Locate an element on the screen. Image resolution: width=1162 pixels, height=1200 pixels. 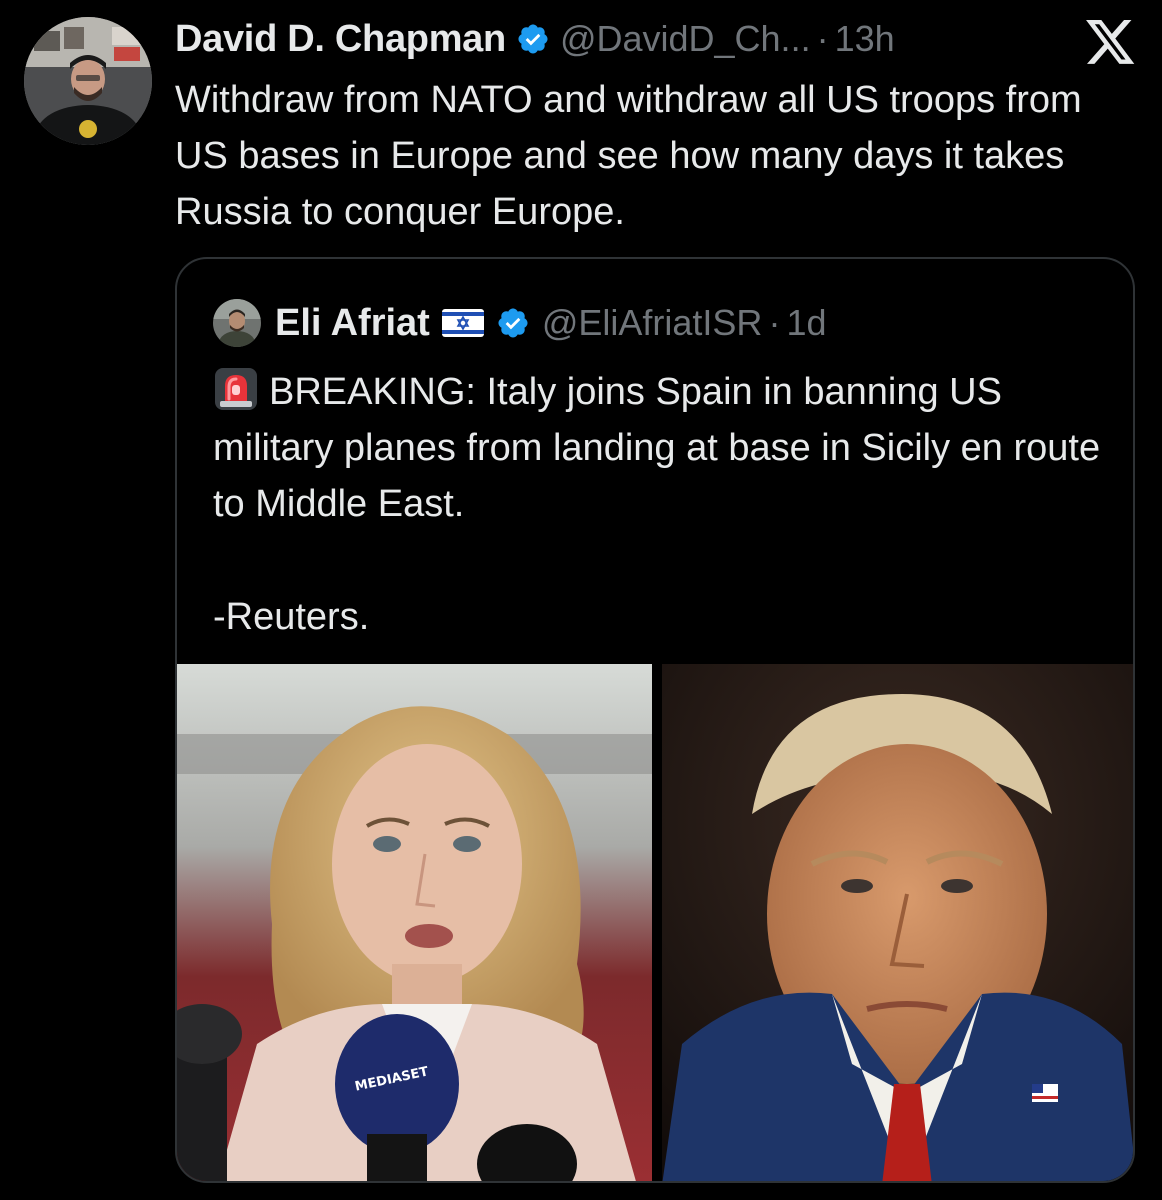
verified-badge-icon is located at coordinates (533, 39).